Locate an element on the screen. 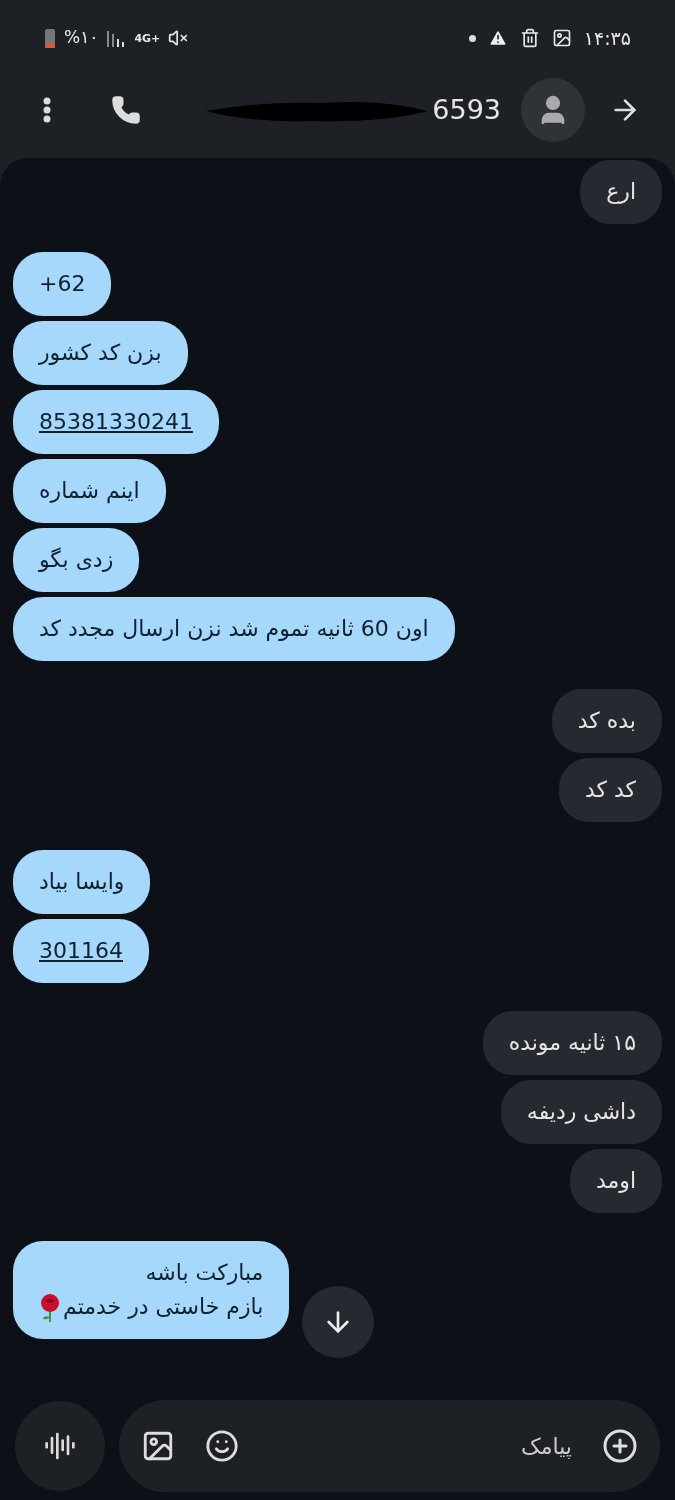  battery-icon is located at coordinates (50, 38).